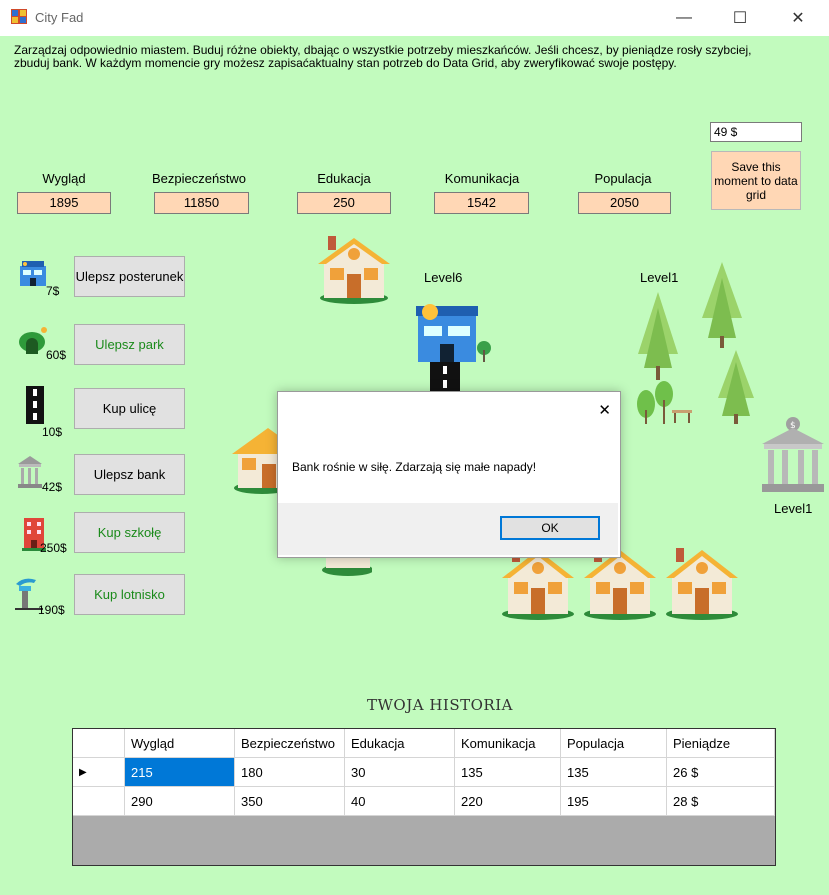 This screenshot has height=895, width=829. What do you see at coordinates (19, 16) in the screenshot?
I see `app-icon` at bounding box center [19, 16].